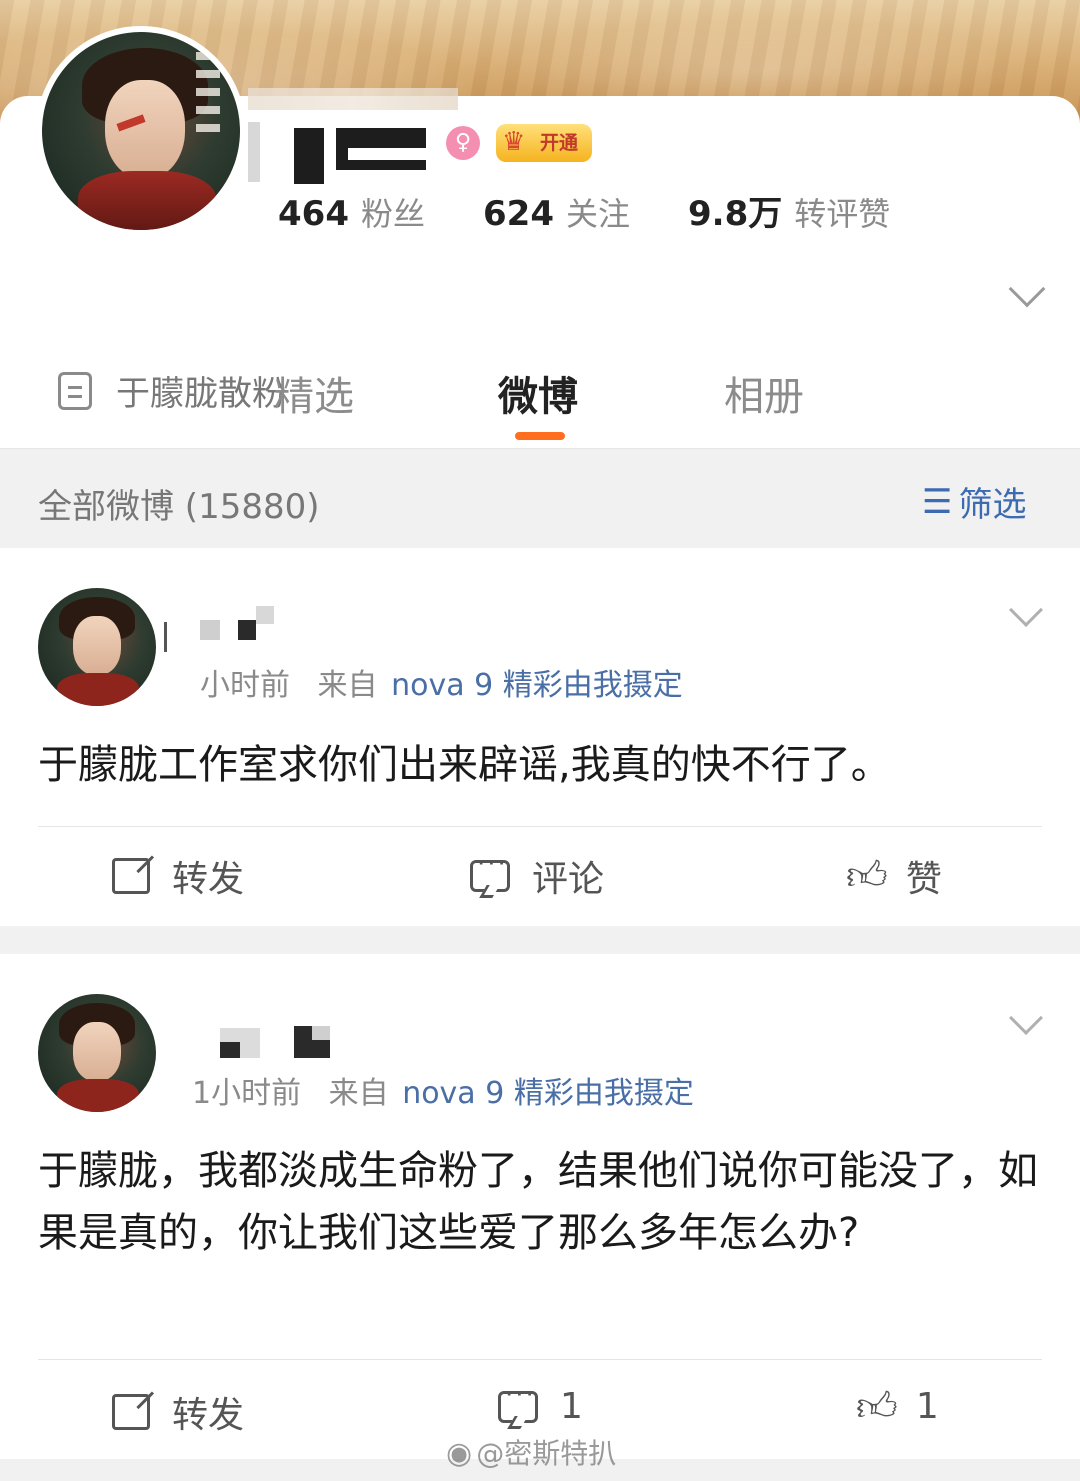  Describe the element at coordinates (247, 1093) in the screenshot. I see `post-time: 1小时前` at that location.